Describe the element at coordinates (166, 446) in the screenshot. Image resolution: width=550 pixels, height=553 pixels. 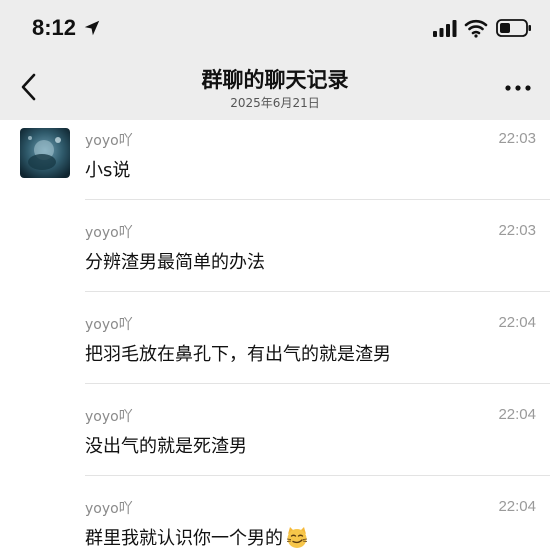
I see `message-text: 没出气的就是死渣男` at that location.